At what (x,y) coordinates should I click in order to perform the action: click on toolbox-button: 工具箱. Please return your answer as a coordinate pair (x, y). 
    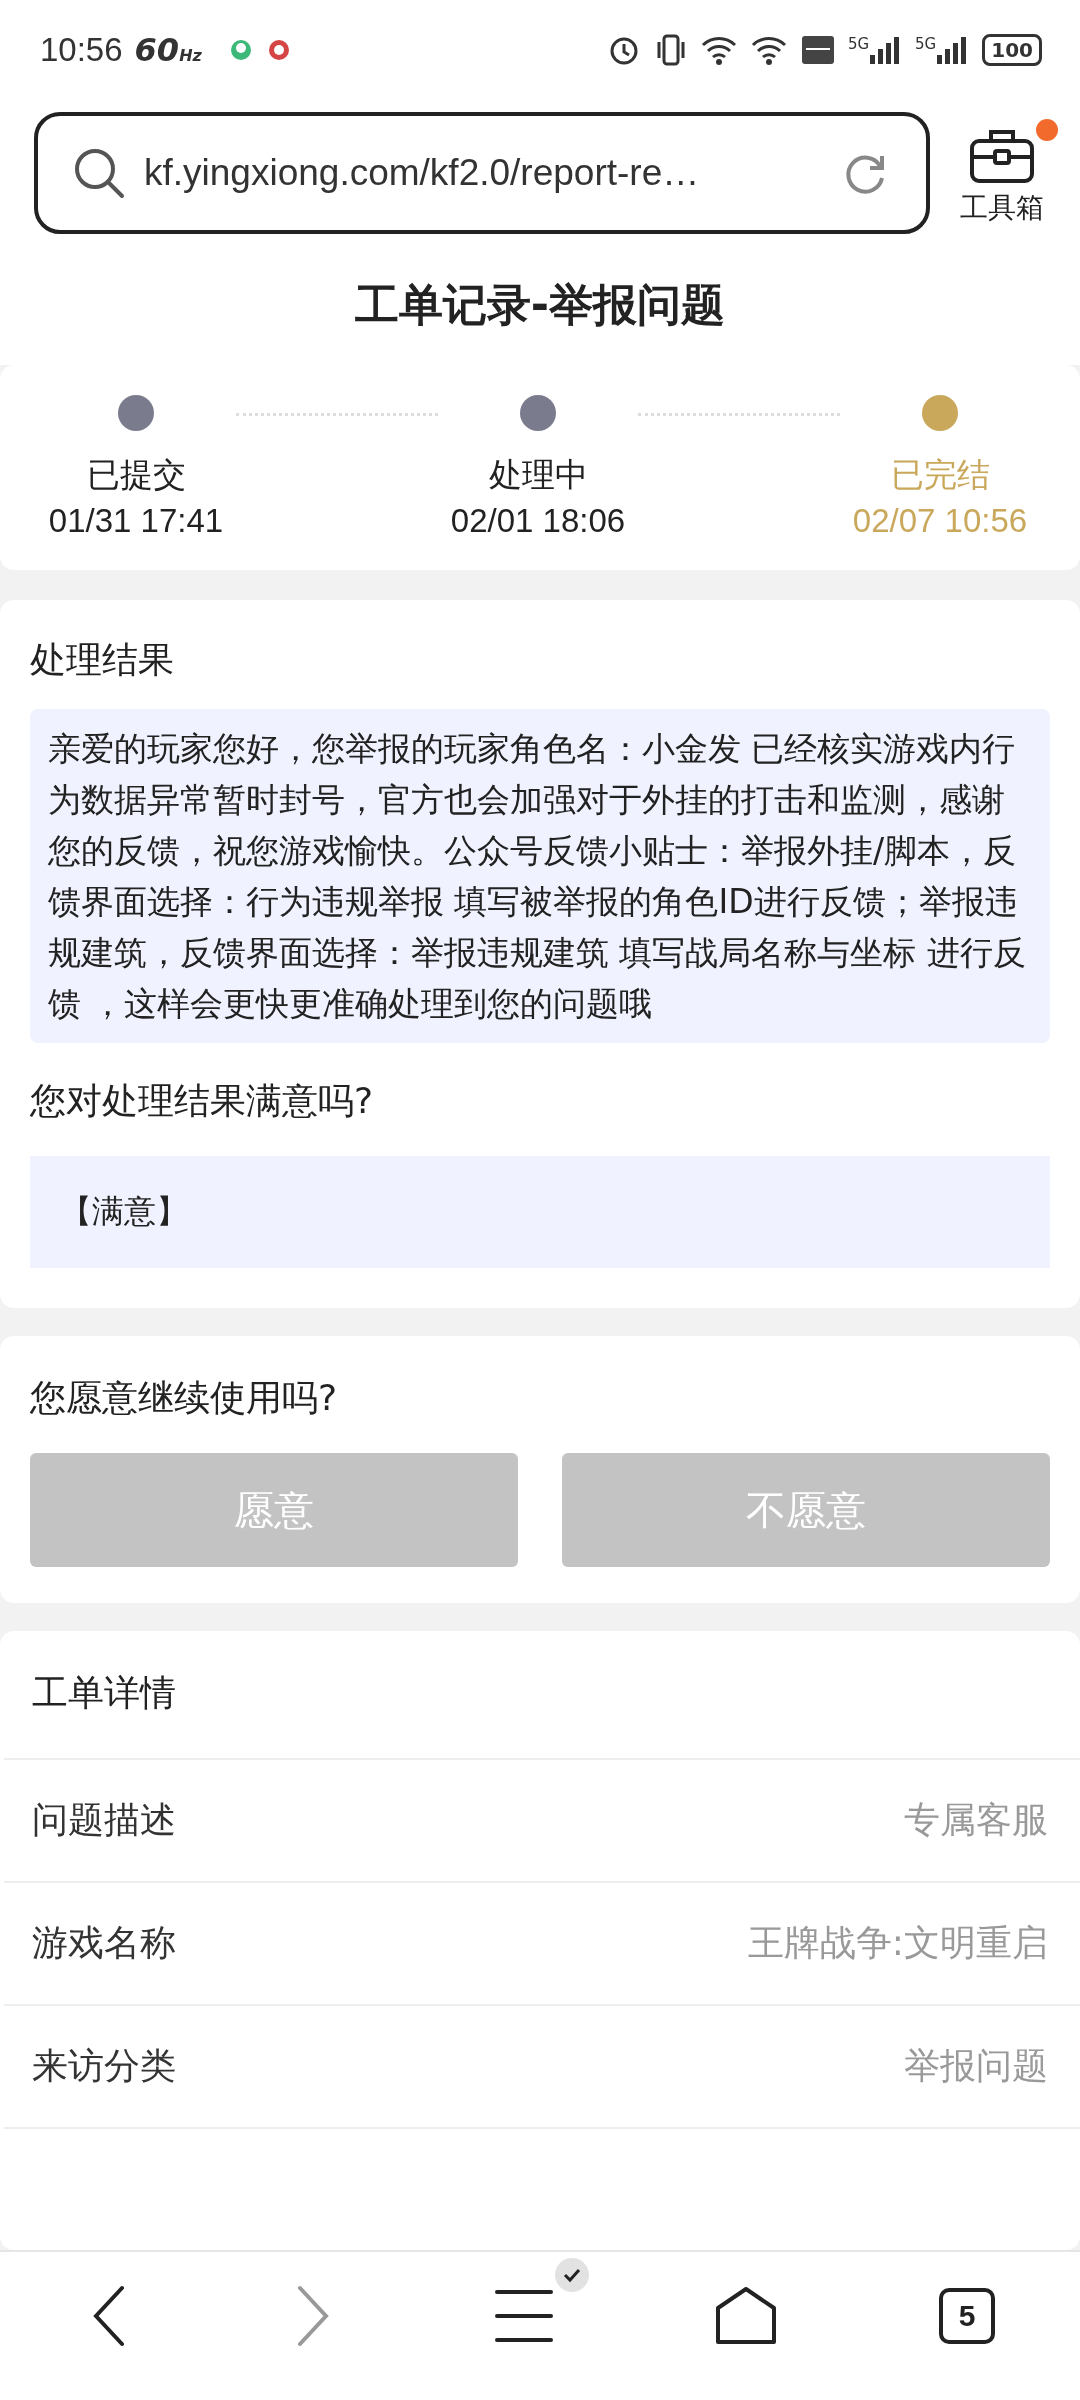
    Looking at the image, I should click on (1009, 173).